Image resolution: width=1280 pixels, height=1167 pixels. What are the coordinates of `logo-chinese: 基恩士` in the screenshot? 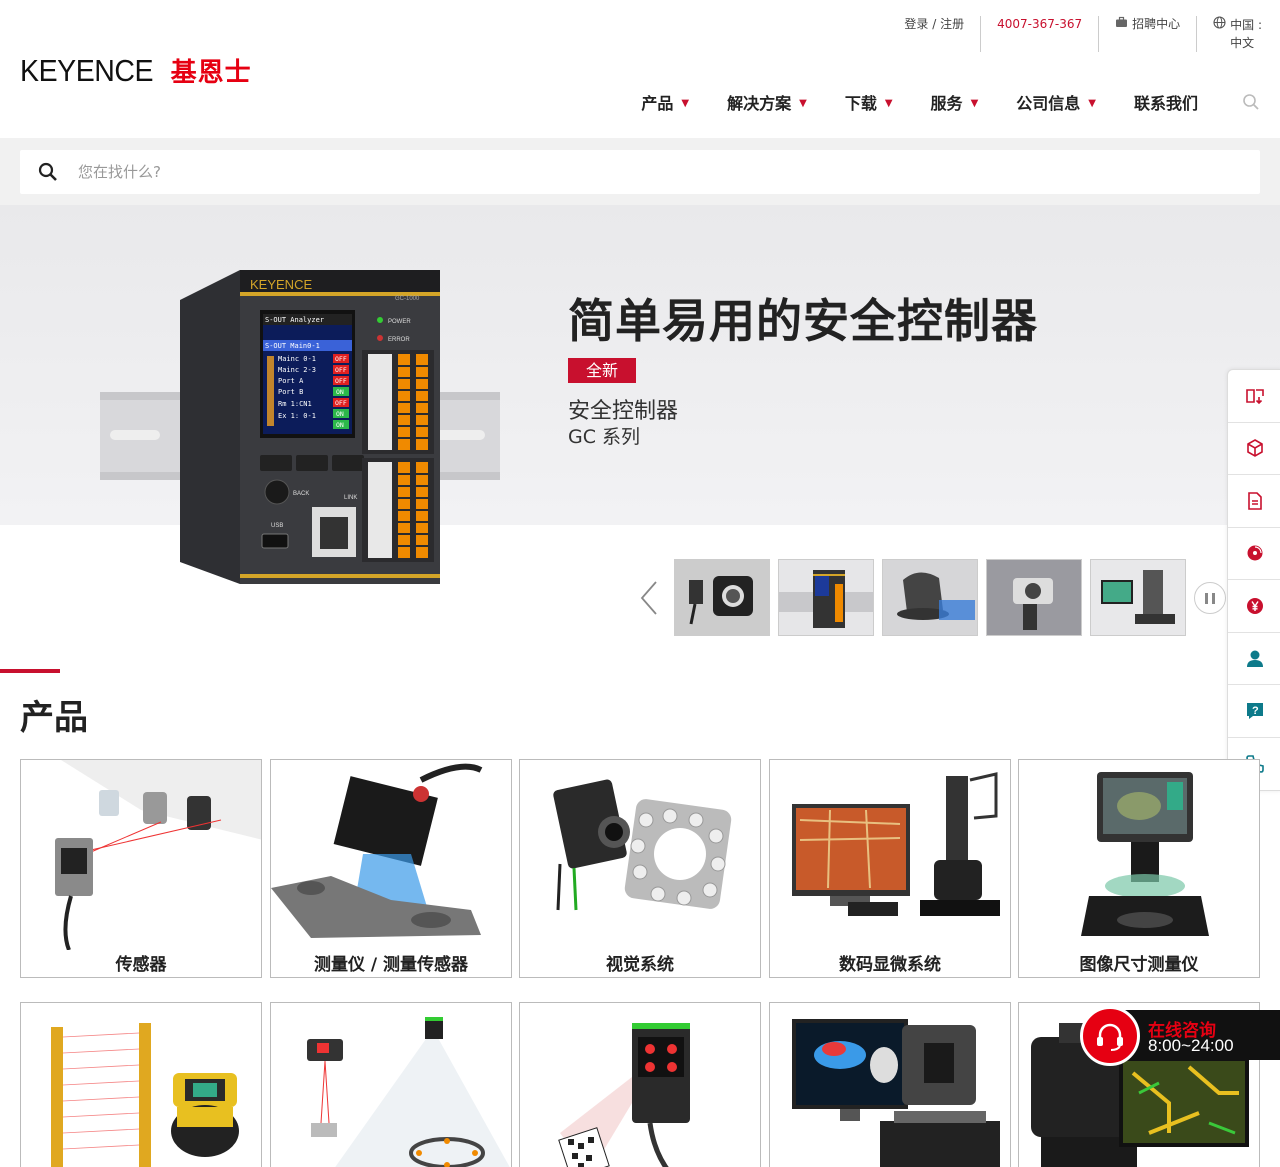 It's located at (211, 73).